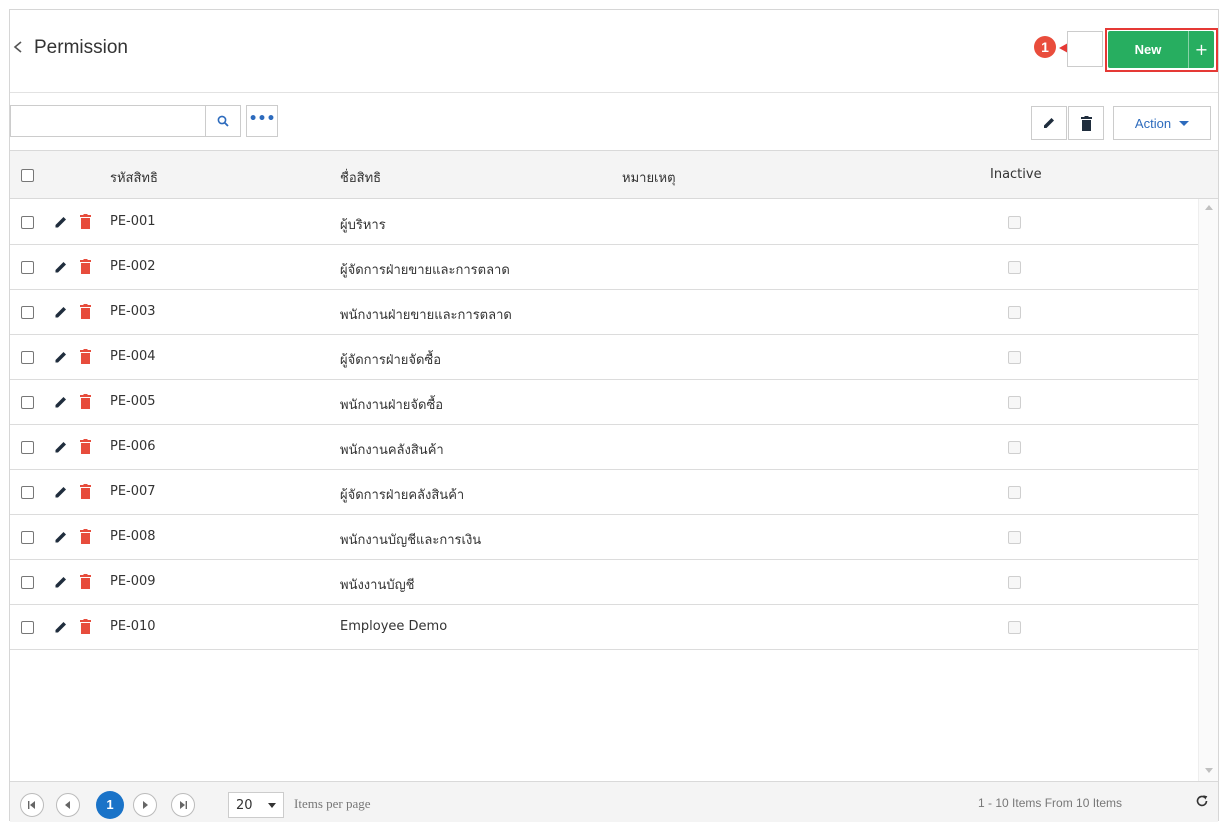 The image size is (1221, 822). I want to click on permission-name: ผู้จัดการฝ่ายขายและการตลาด, so click(425, 270).